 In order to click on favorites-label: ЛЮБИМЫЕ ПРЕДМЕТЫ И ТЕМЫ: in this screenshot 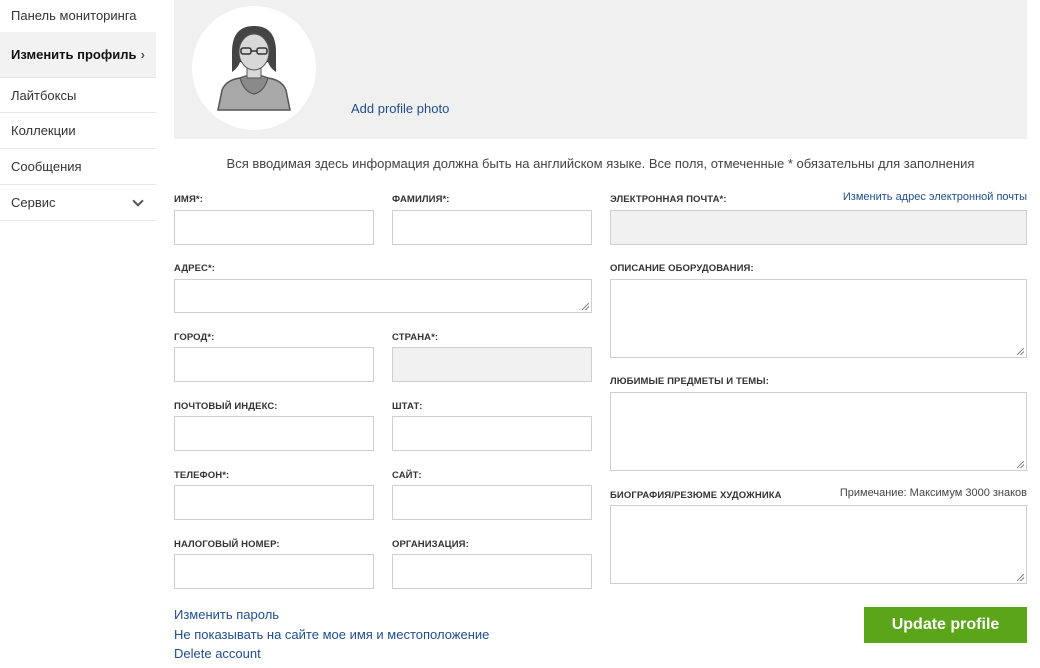, I will do `click(689, 381)`.